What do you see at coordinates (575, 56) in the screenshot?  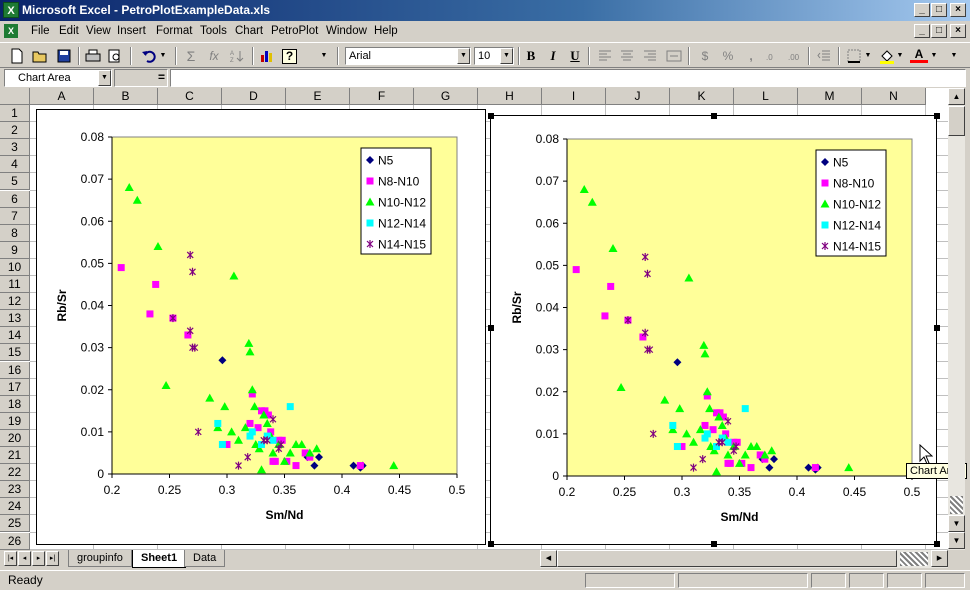 I see `underline-button: U` at bounding box center [575, 56].